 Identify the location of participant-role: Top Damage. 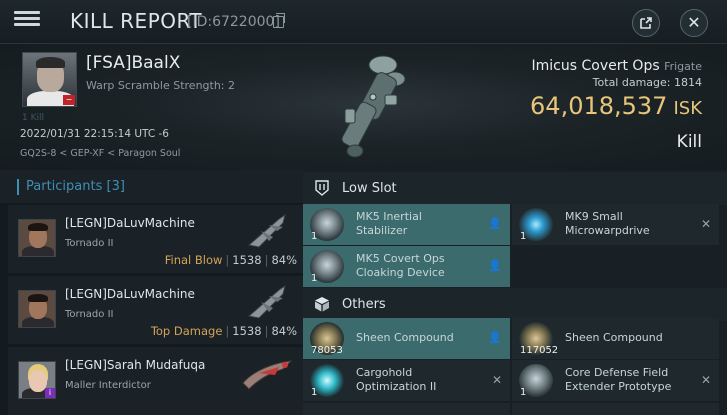
(186, 331).